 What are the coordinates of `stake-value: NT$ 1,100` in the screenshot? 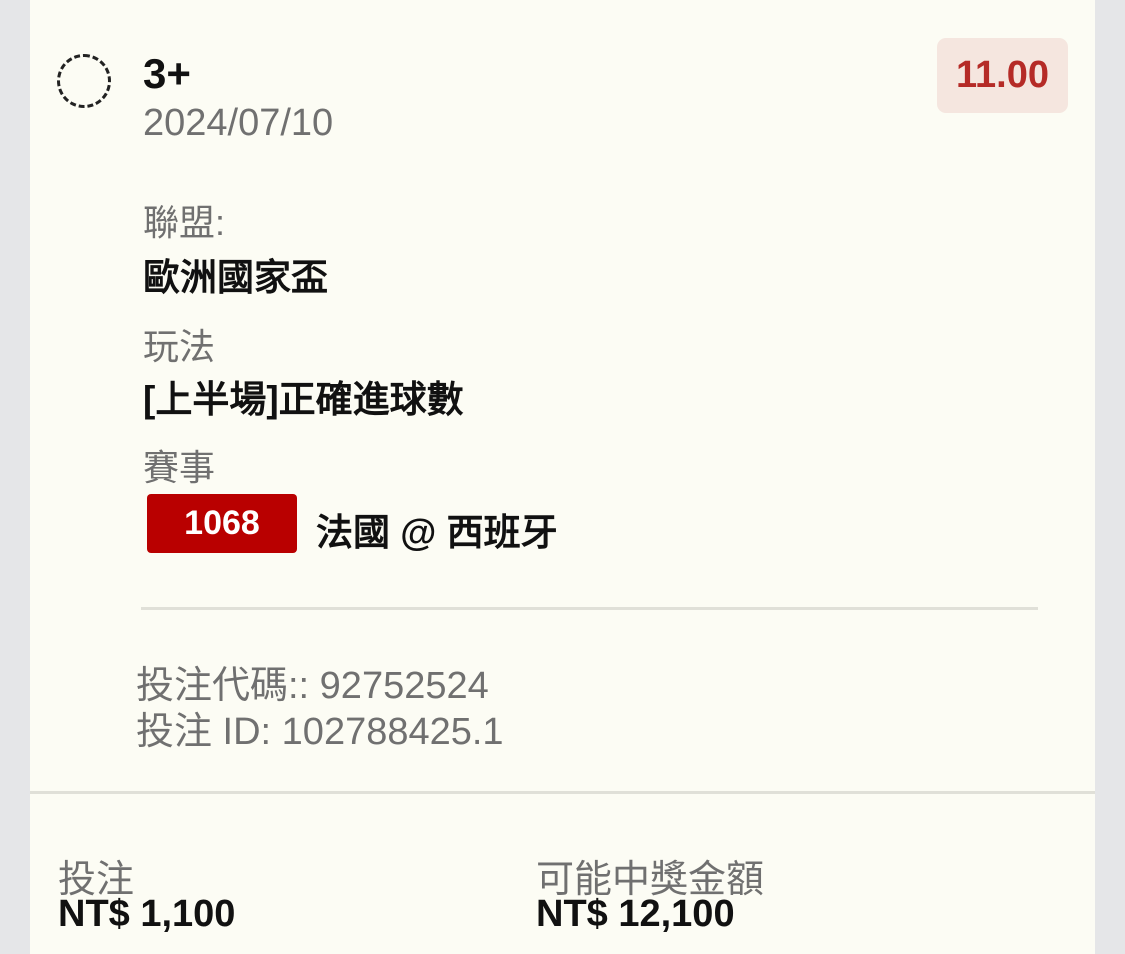 It's located at (147, 914).